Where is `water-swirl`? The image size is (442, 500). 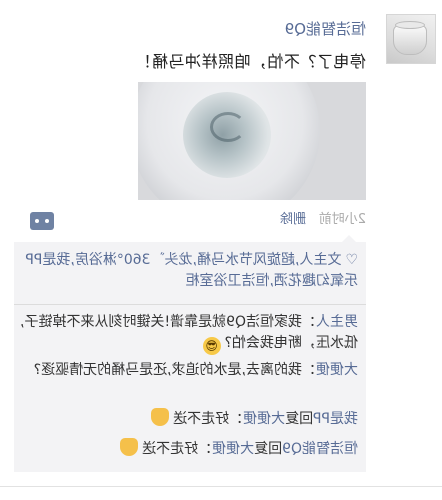 water-swirl is located at coordinates (228, 127).